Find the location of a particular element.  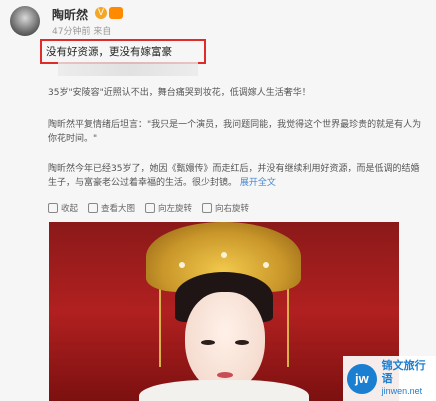

tassel-right is located at coordinates (288, 322).